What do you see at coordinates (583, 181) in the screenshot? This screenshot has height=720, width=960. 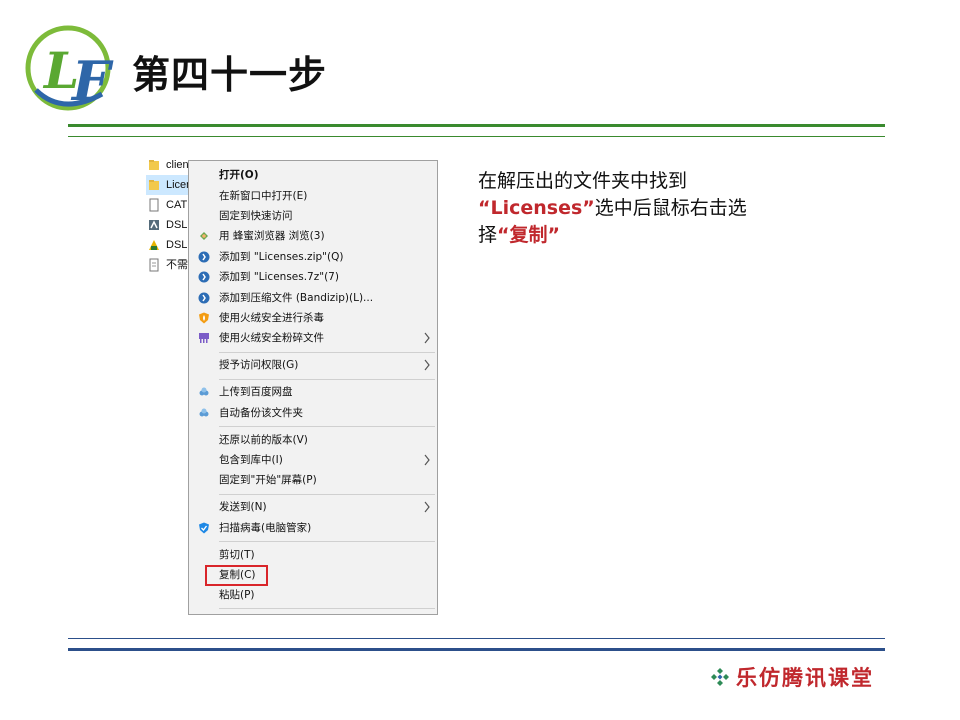 I see `instruction-line-1: 在解压出的文件夹中找到` at bounding box center [583, 181].